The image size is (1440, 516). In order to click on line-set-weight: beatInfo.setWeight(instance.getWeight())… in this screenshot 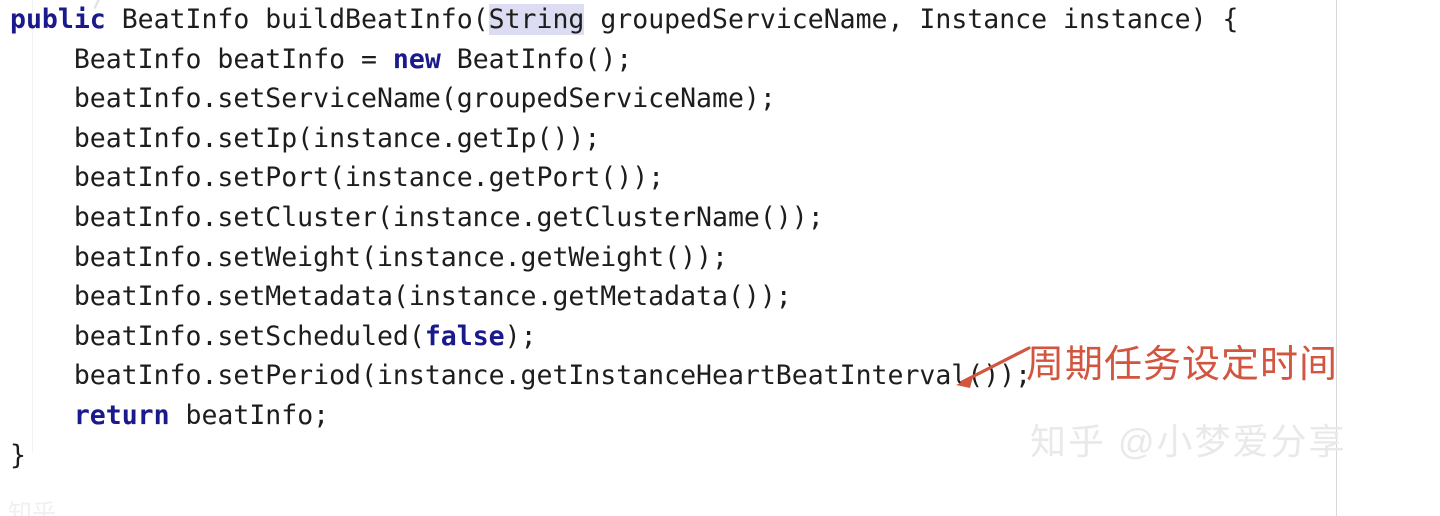, I will do `click(720, 258)`.